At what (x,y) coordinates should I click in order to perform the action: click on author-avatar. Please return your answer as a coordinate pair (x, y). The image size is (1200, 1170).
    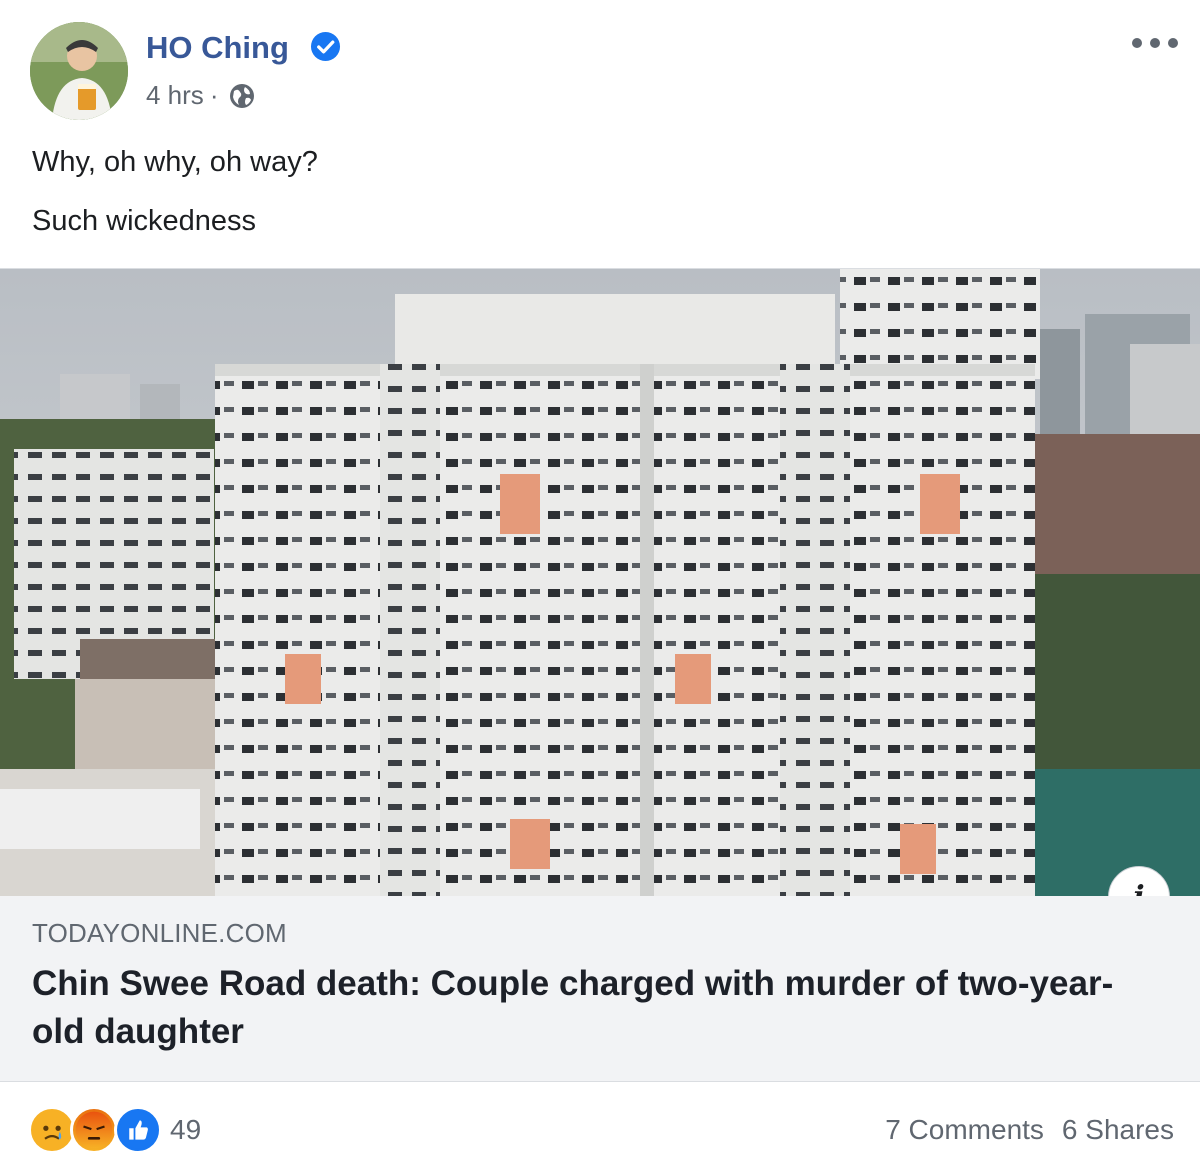
    Looking at the image, I should click on (79, 71).